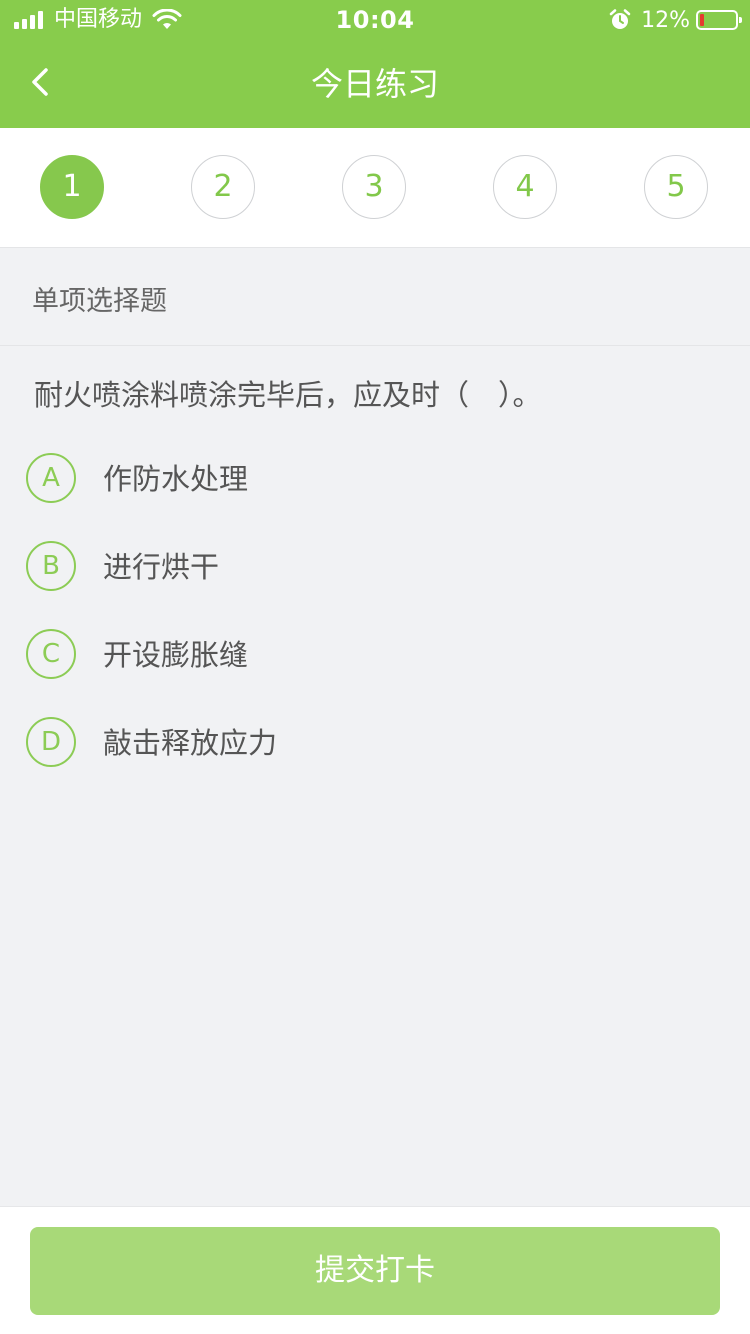 The image size is (750, 1334). I want to click on submit-checkin-button: 提交打卡, so click(375, 1271).